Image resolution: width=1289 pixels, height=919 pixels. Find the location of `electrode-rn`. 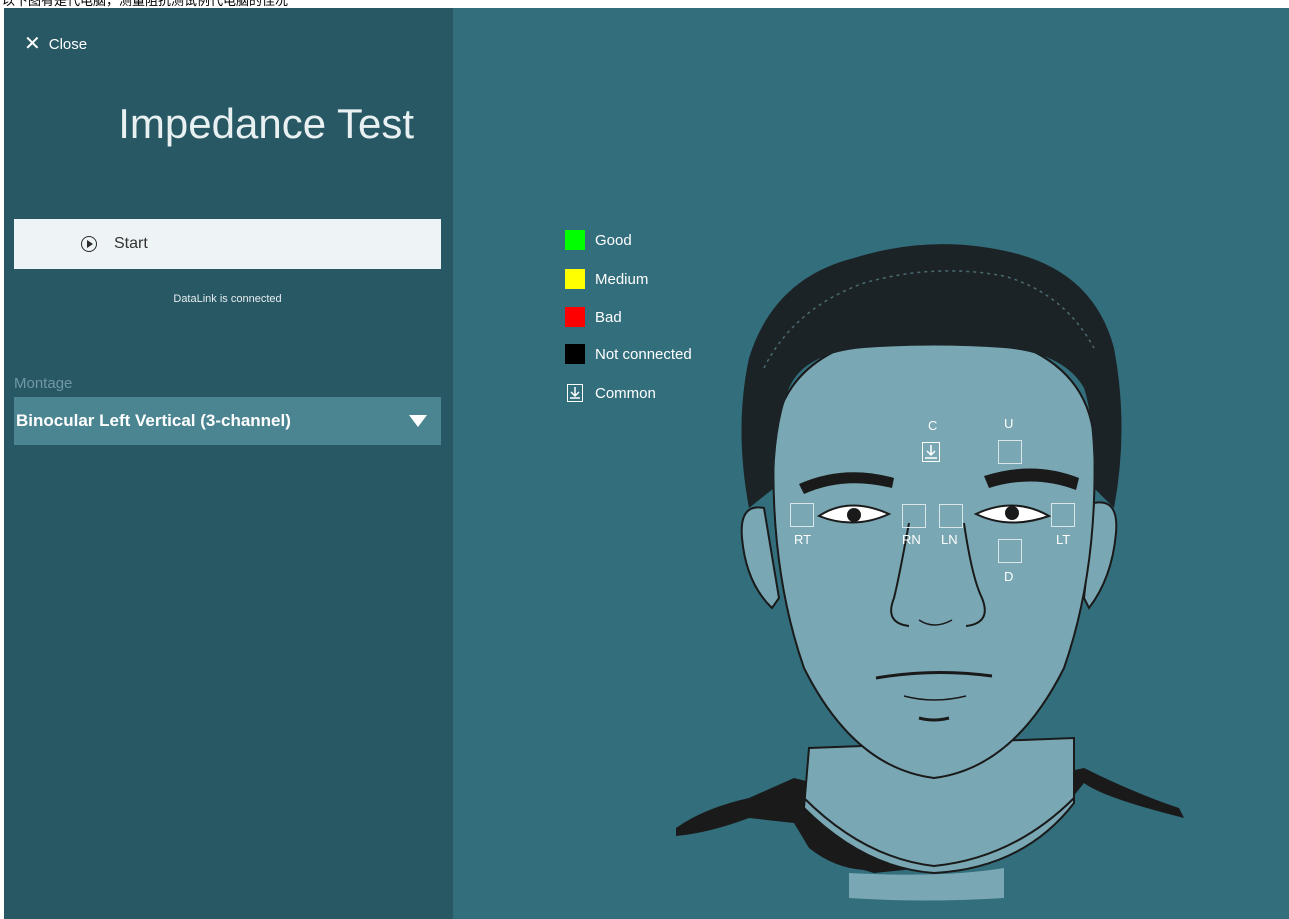

electrode-rn is located at coordinates (914, 516).